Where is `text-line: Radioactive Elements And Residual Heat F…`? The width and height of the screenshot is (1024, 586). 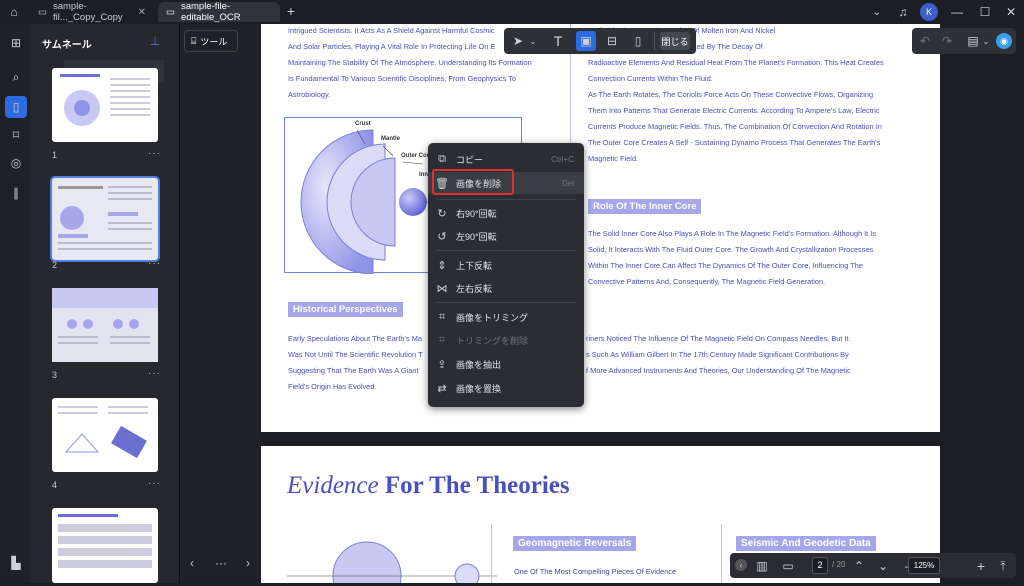 text-line: Radioactive Elements And Residual Heat F… is located at coordinates (736, 63).